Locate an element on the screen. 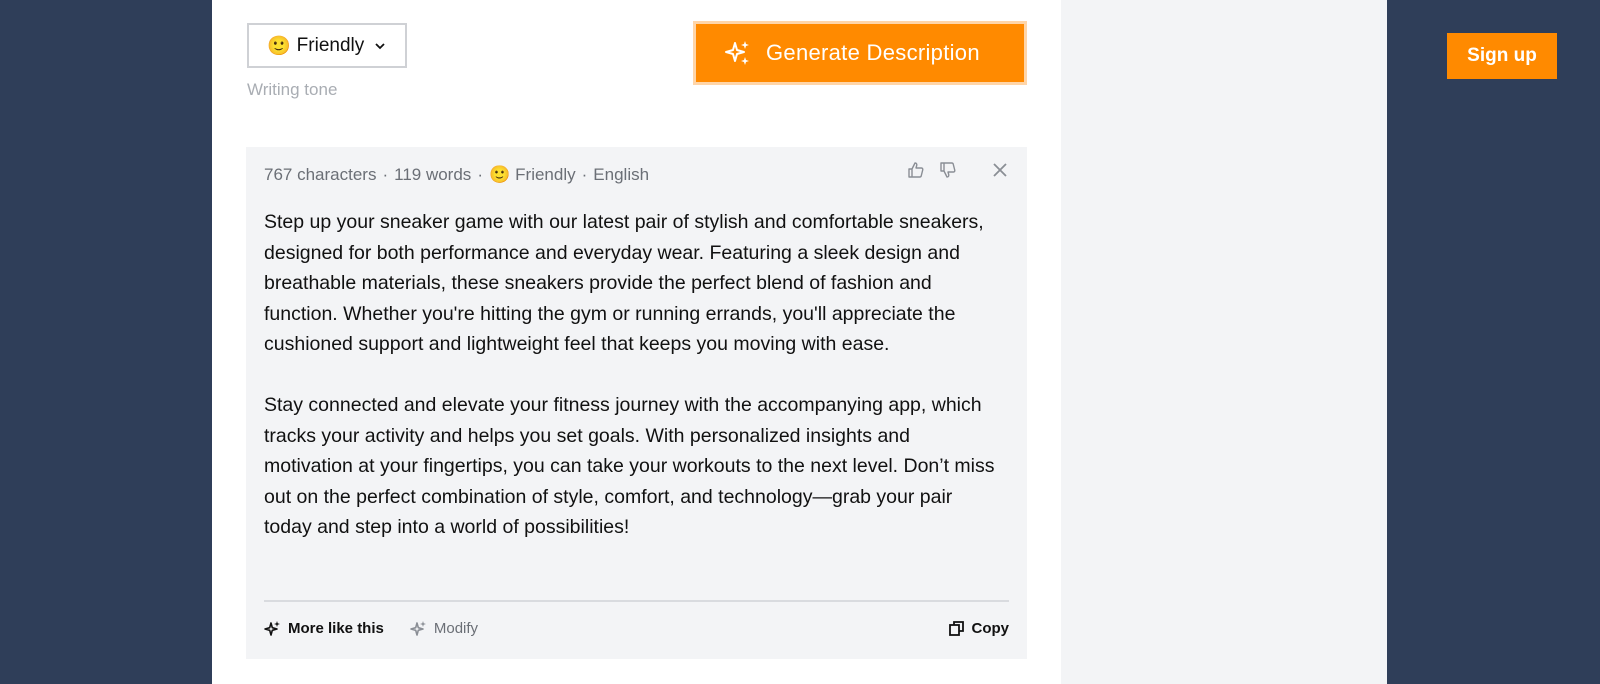  modify-button: Modify is located at coordinates (444, 628).